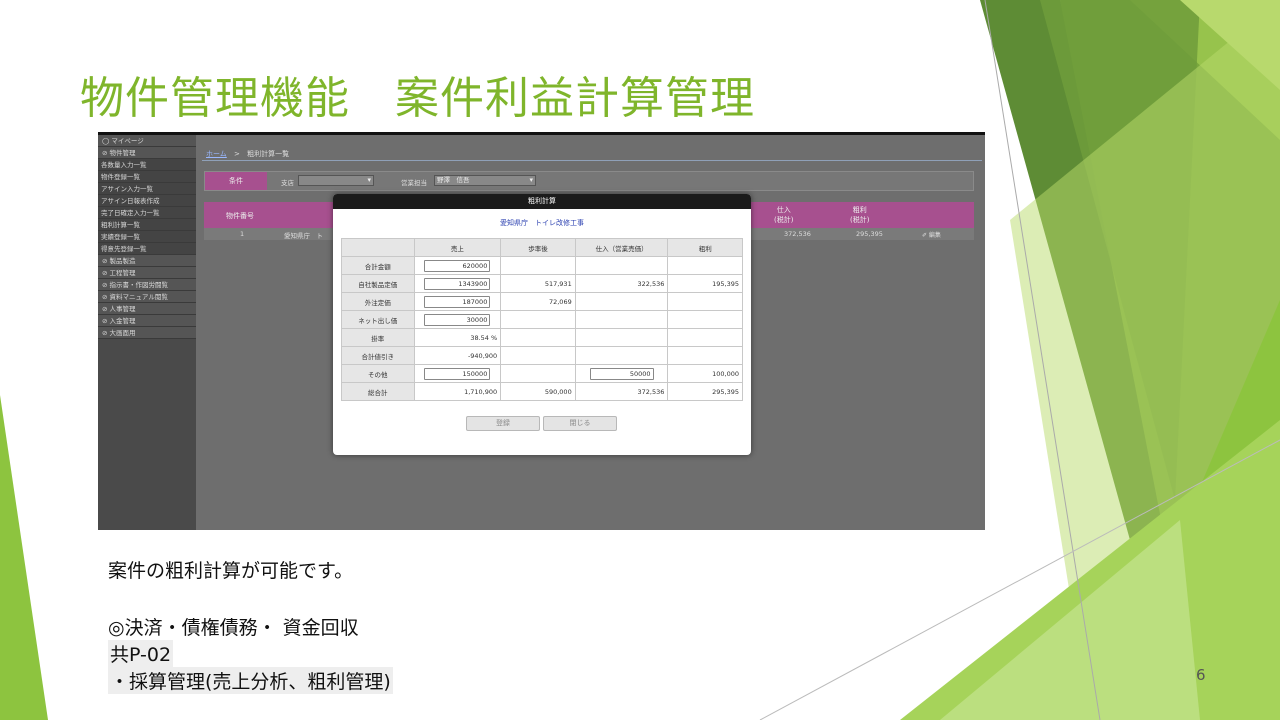 This screenshot has width=1280, height=720. Describe the element at coordinates (378, 301) in the screenshot. I see `row-label: 外注定価` at that location.